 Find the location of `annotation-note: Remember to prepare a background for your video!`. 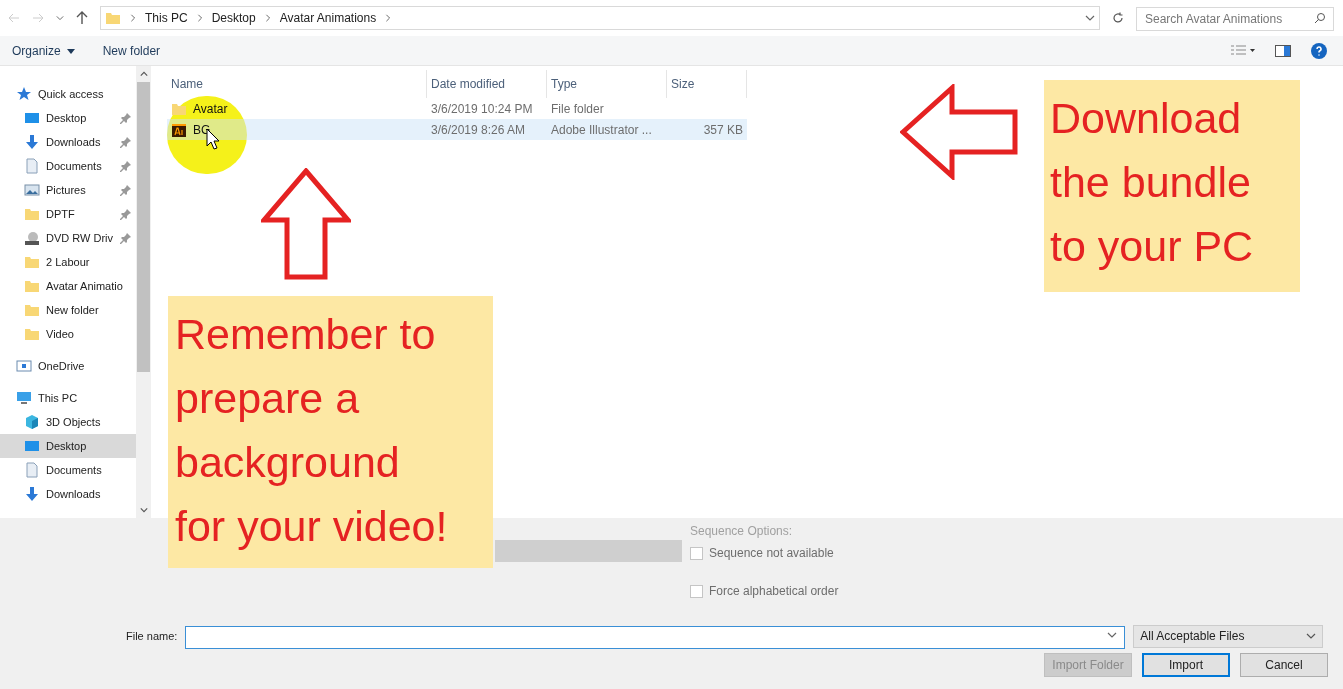

annotation-note: Remember to prepare a background for your video! is located at coordinates (330, 432).